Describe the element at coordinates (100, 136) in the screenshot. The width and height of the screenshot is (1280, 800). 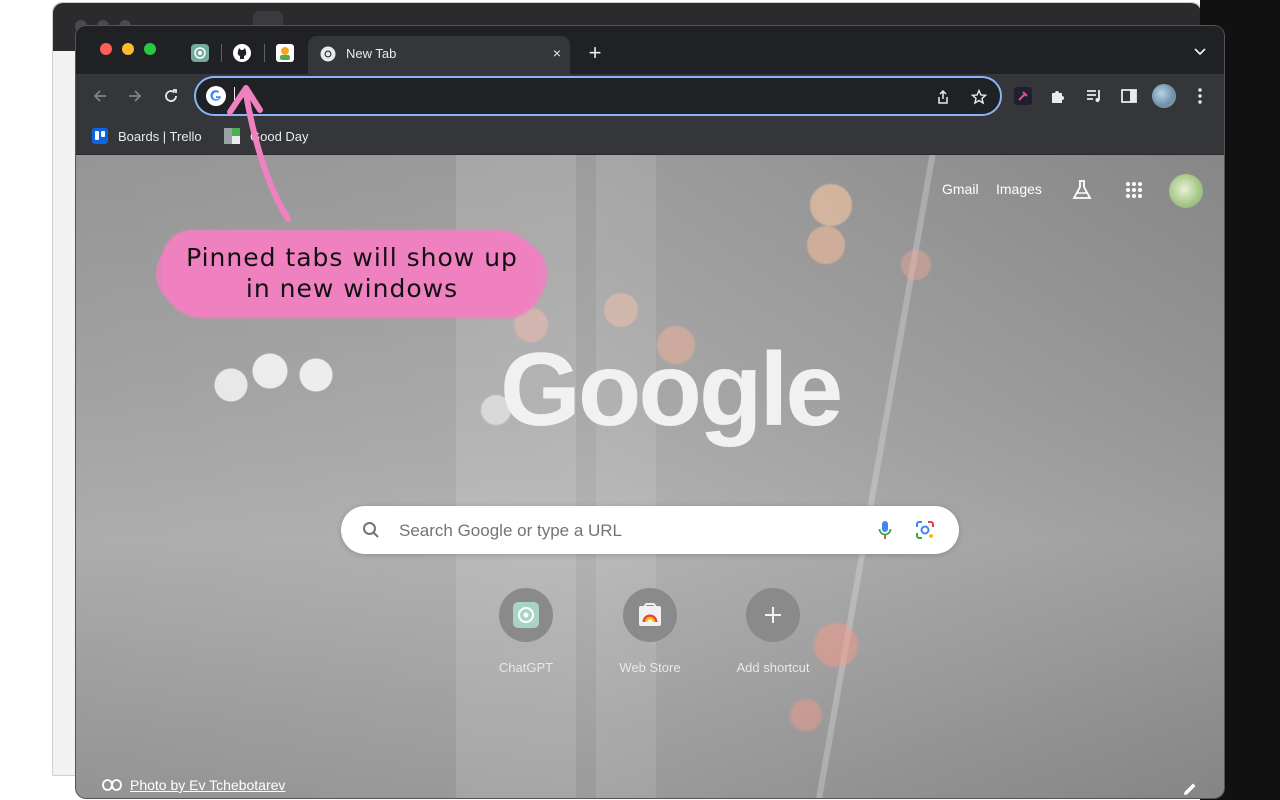
I see `trello-icon` at that location.